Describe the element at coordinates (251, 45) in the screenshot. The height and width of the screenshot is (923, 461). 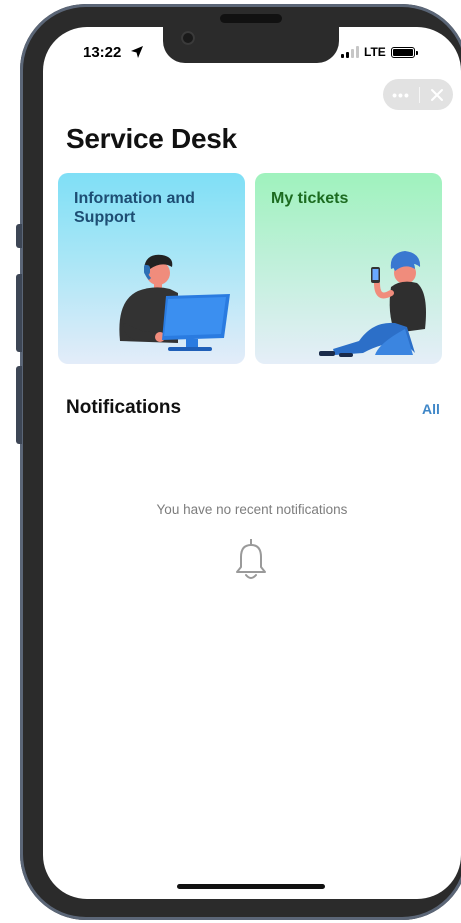
I see `notch` at that location.